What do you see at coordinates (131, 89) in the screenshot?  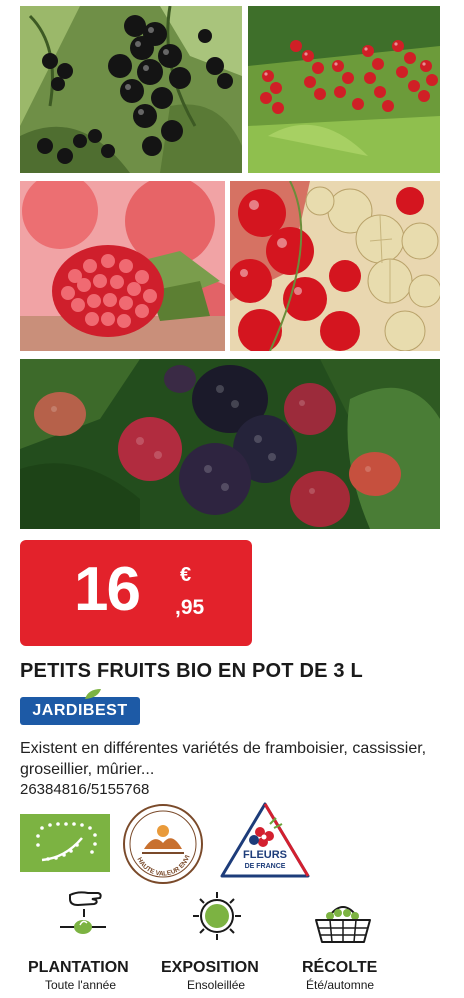 I see `blackcurrant-photo` at bounding box center [131, 89].